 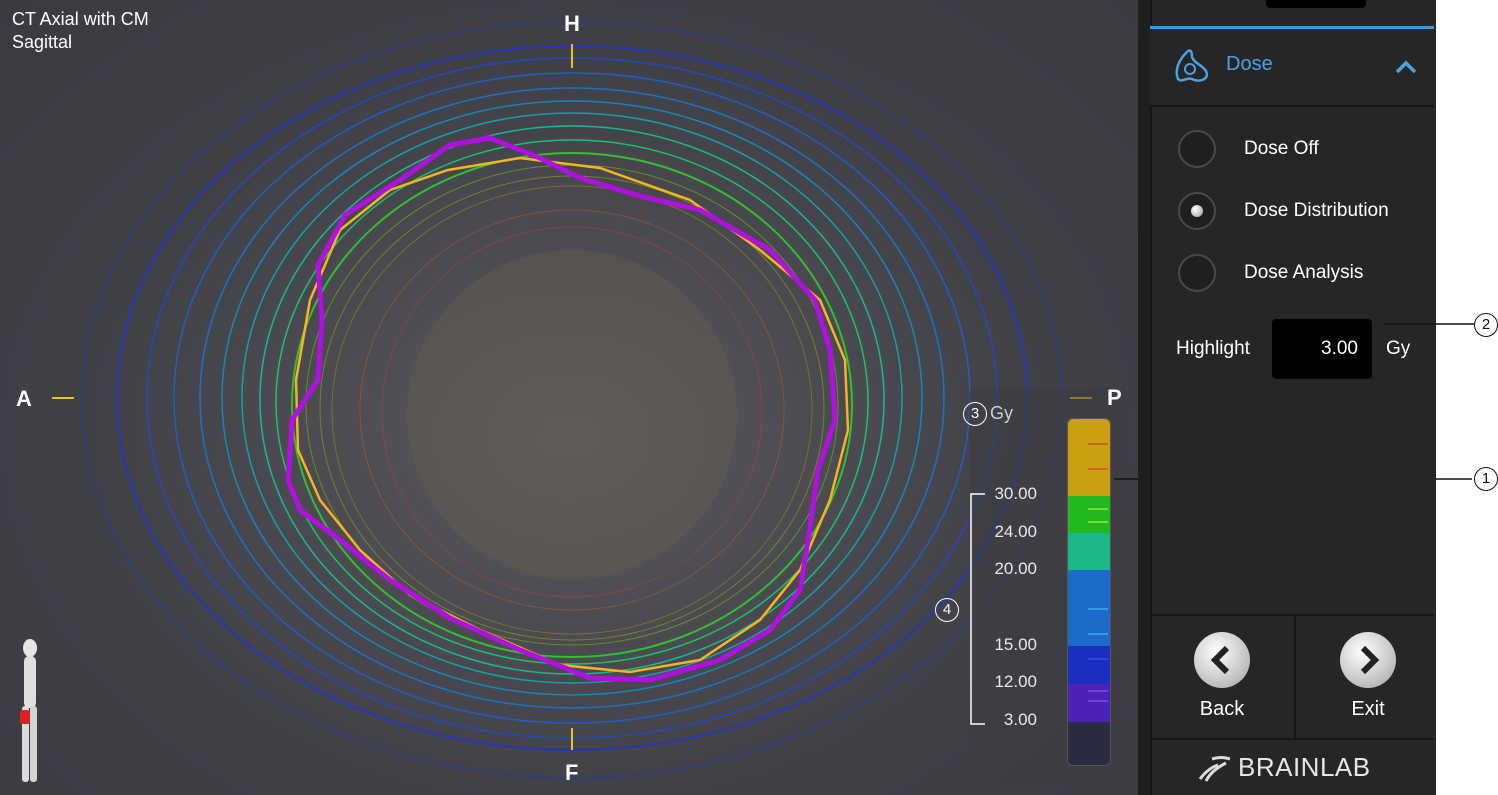 What do you see at coordinates (1304, 767) in the screenshot?
I see `brand-name: BRAINLAB` at bounding box center [1304, 767].